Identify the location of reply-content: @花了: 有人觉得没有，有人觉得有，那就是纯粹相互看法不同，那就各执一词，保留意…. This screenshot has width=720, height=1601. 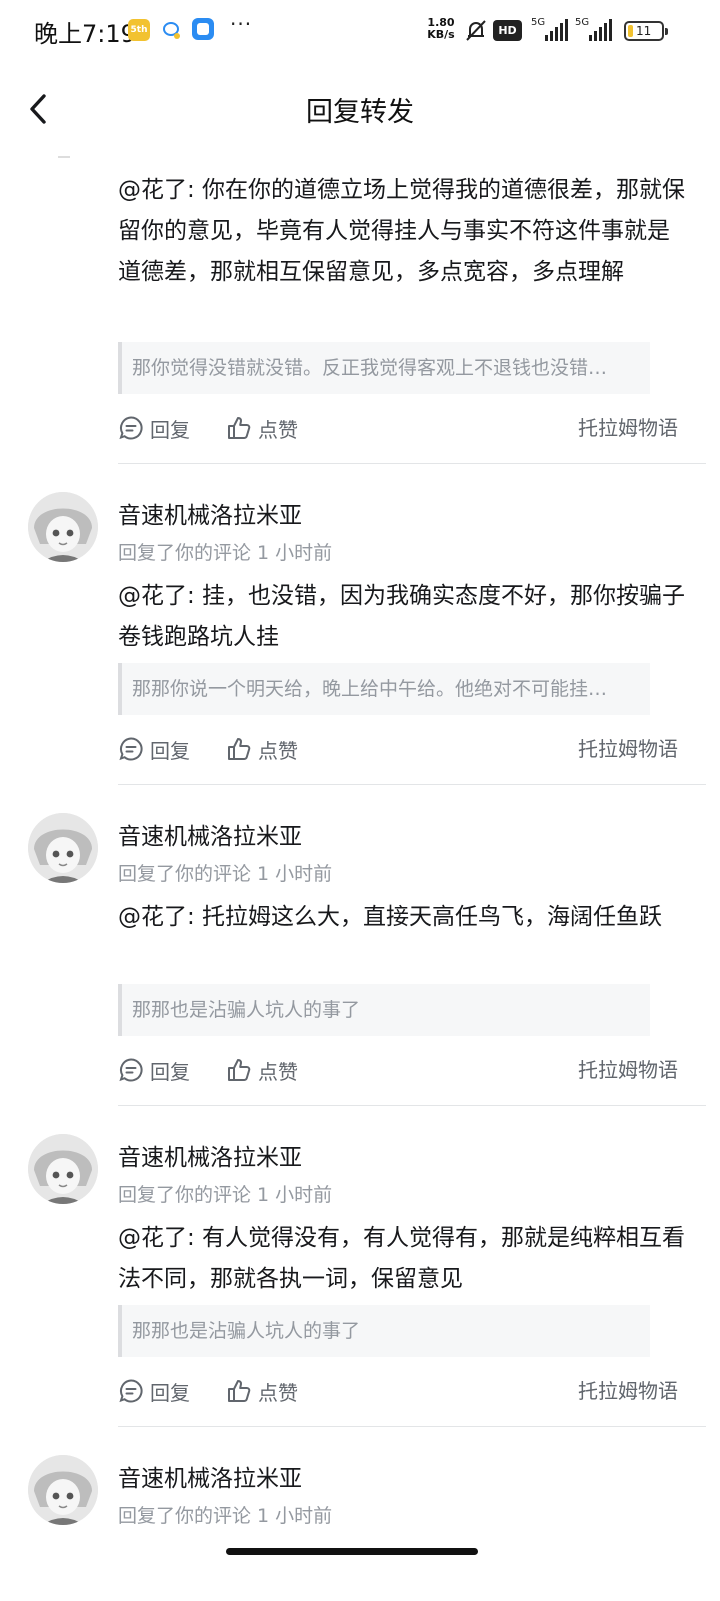
(403, 1259).